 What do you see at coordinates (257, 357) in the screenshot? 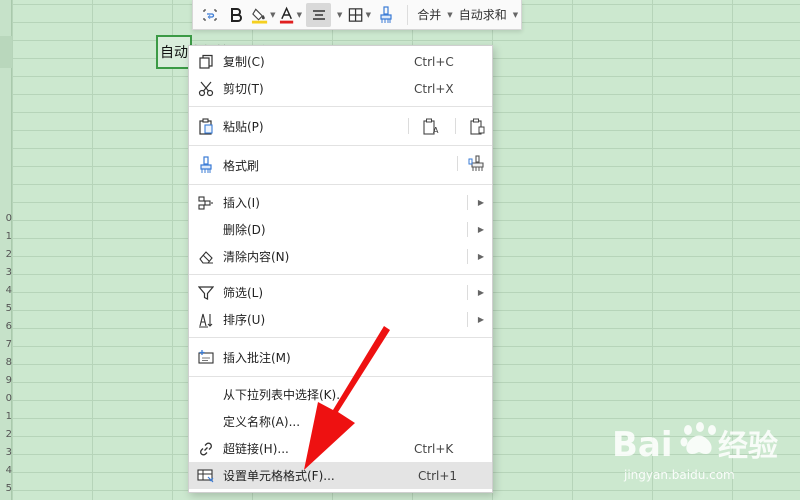
I see `menu-label: 插入批注(M)` at bounding box center [257, 357].